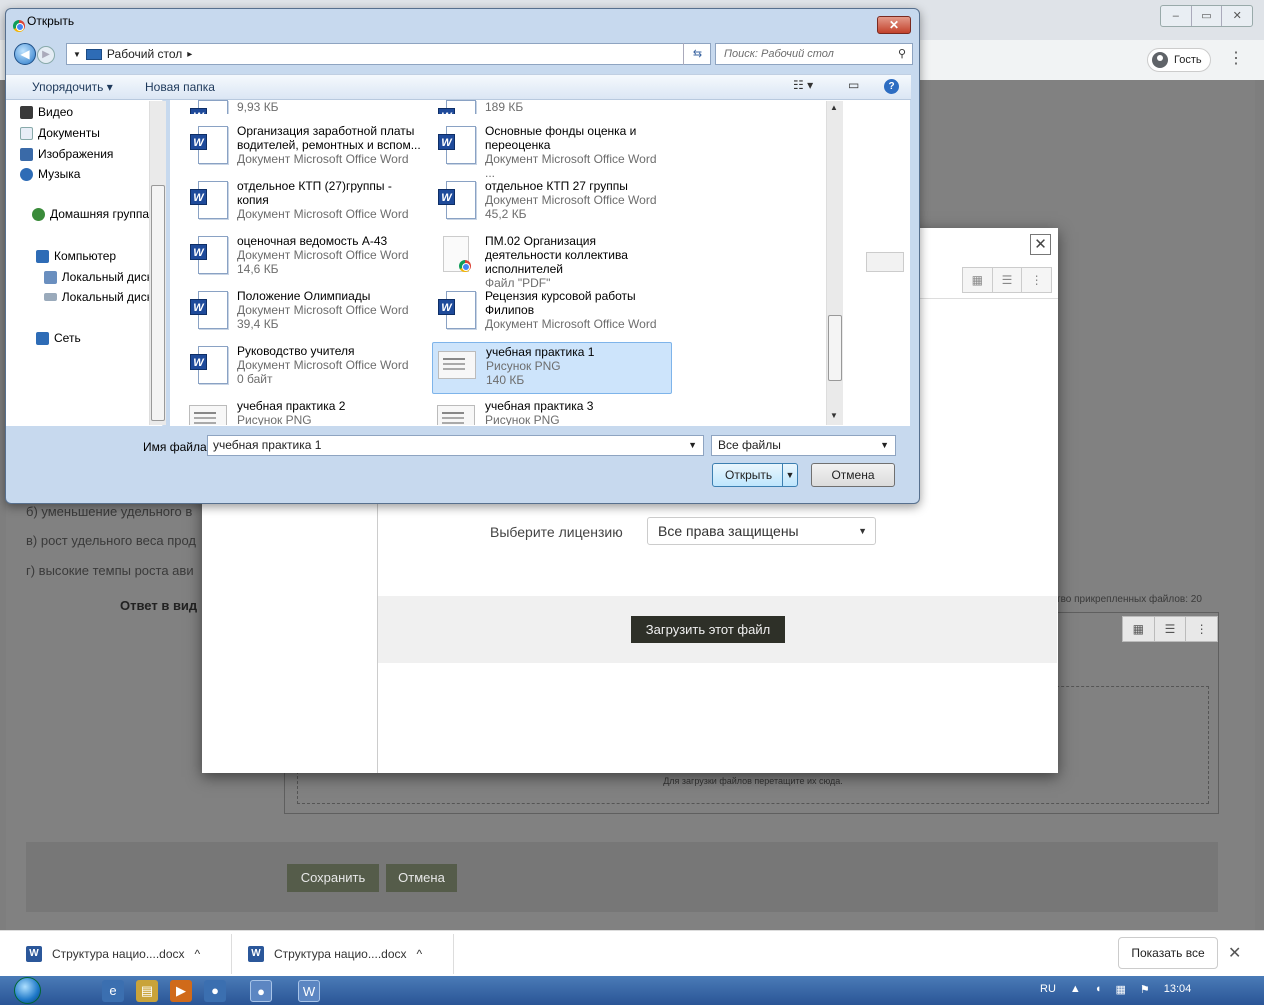 Image resolution: width=1264 pixels, height=1005 pixels. I want to click on view-options-icon: ☷ ▾, so click(803, 85).